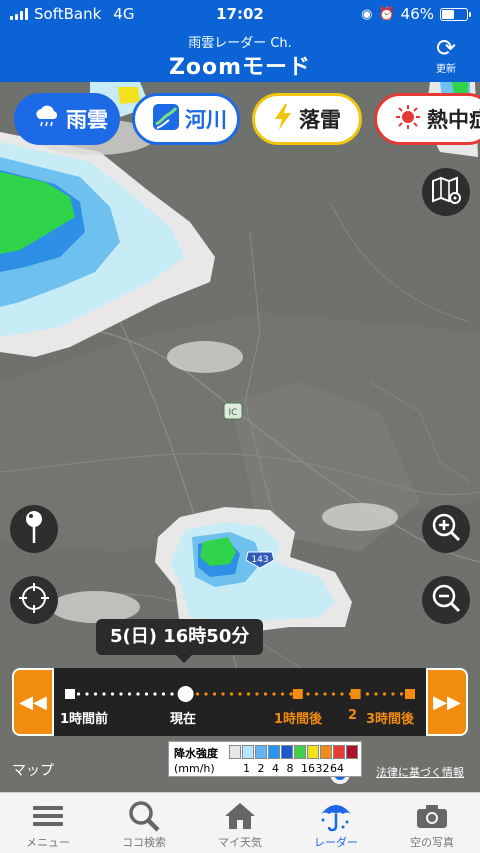  I want to click on layer-chip-label: 雨雲, so click(87, 120).